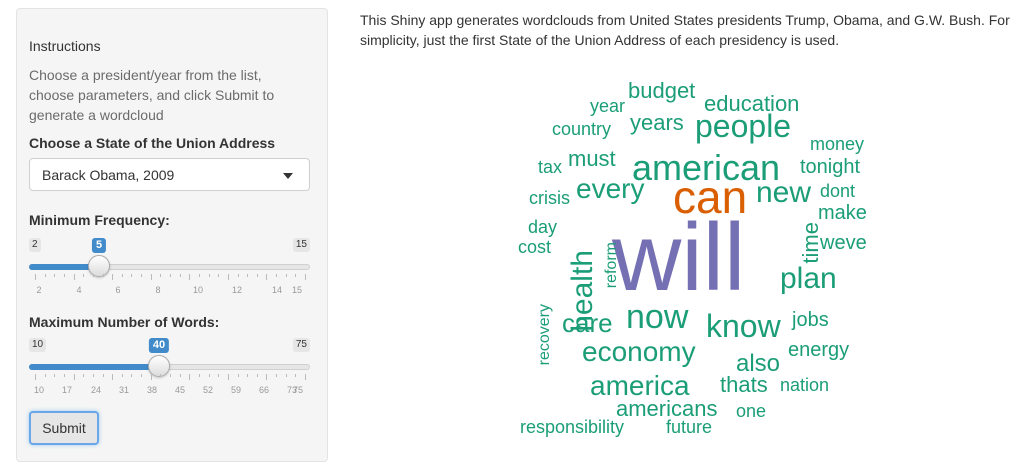 The height and width of the screenshot is (476, 1029). I want to click on wordcloud-word: years, so click(657, 122).